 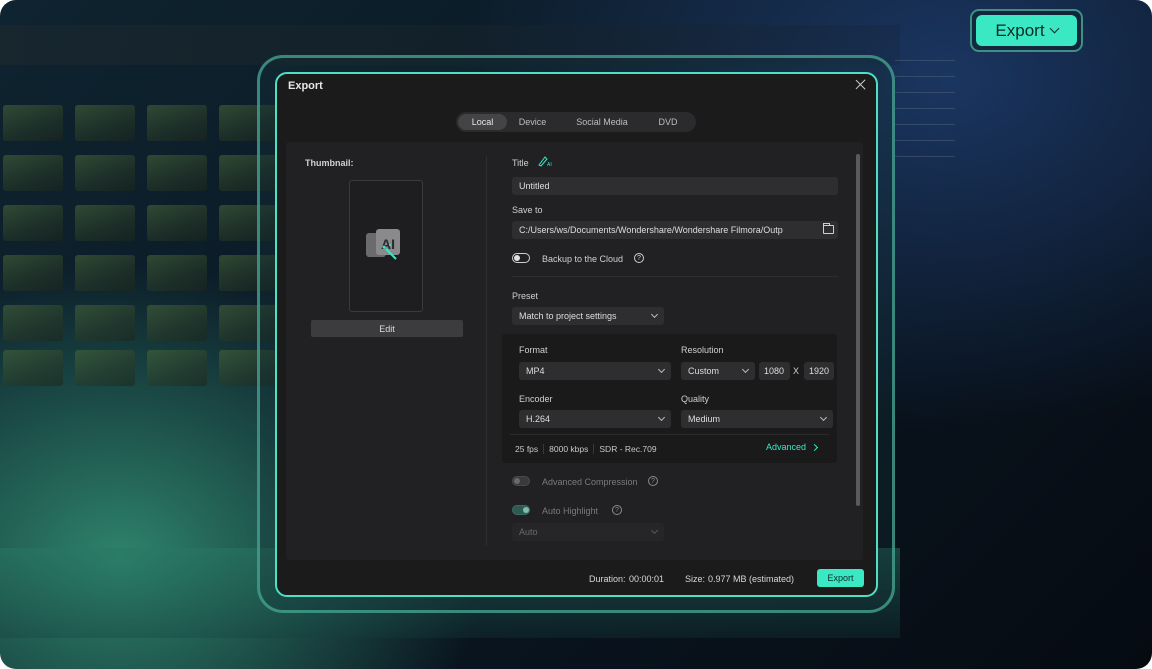 What do you see at coordinates (668, 122) in the screenshot?
I see `tab-dvd: DVD` at bounding box center [668, 122].